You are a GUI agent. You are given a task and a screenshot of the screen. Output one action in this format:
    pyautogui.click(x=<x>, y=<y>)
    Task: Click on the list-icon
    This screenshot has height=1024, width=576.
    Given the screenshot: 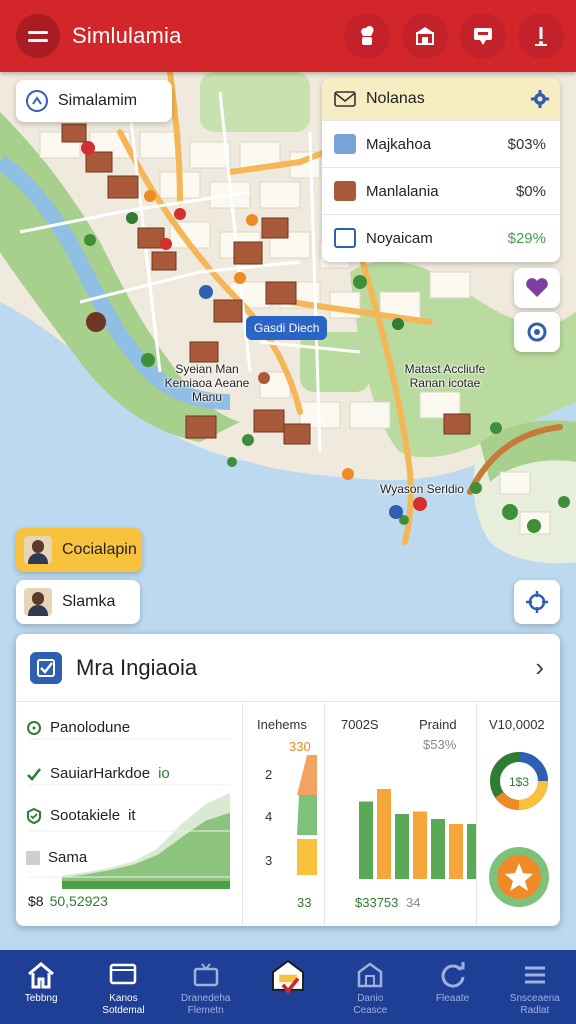 What is the action you would take?
    pyautogui.click(x=534, y=975)
    